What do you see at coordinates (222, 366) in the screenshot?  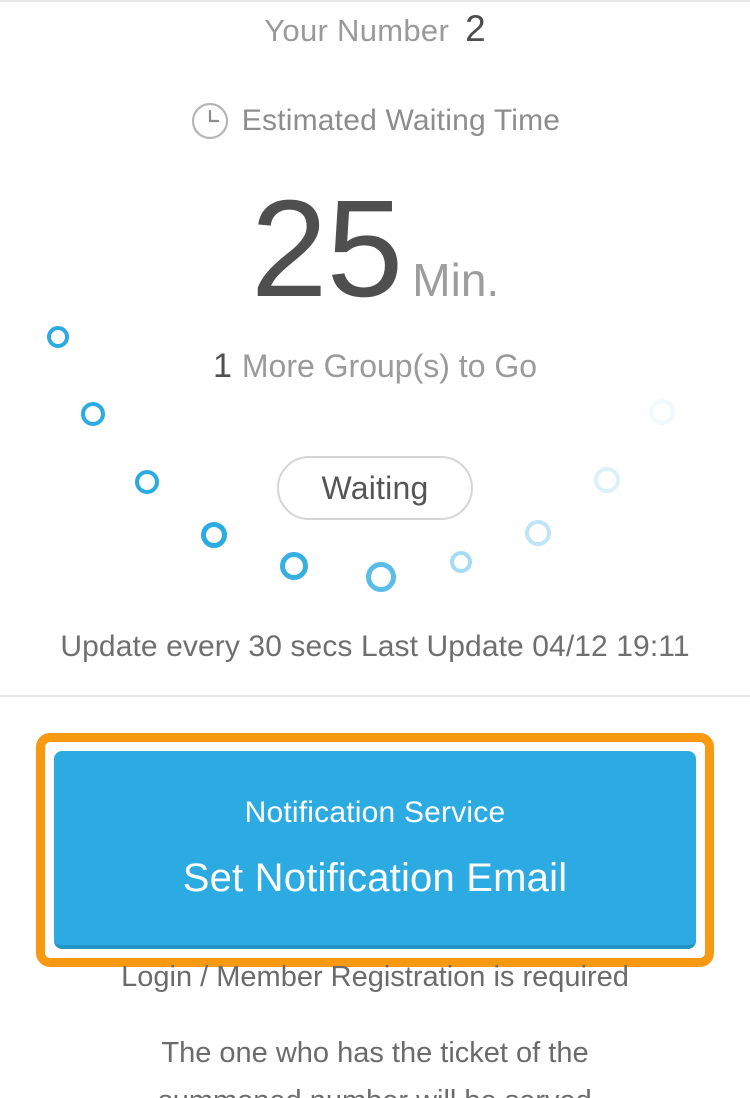 I see `groups-to-go-count: 1` at bounding box center [222, 366].